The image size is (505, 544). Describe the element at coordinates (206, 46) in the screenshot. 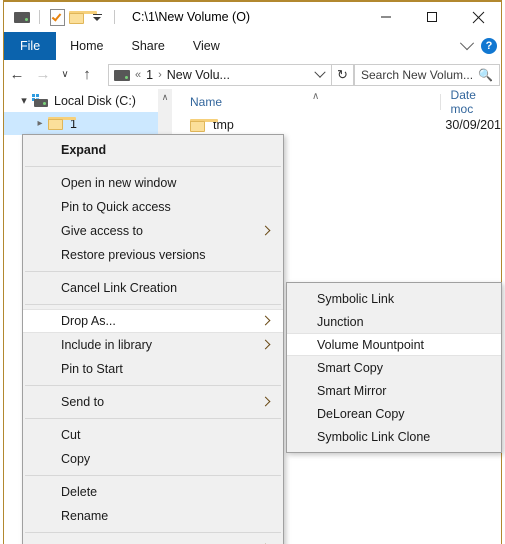

I see `tab-view: View` at that location.